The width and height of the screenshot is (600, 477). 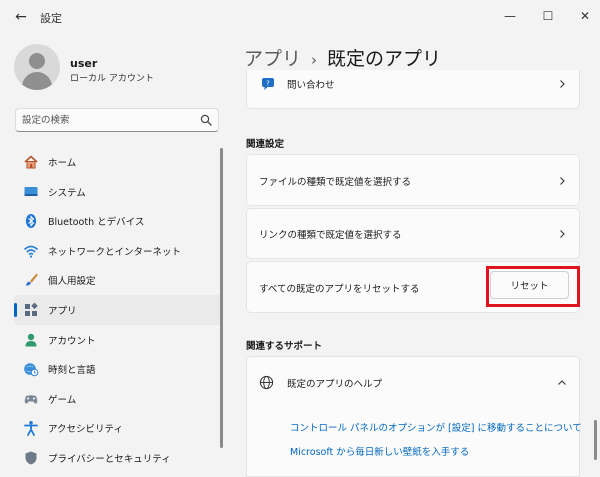 I want to click on gamepad-icon, so click(x=31, y=399).